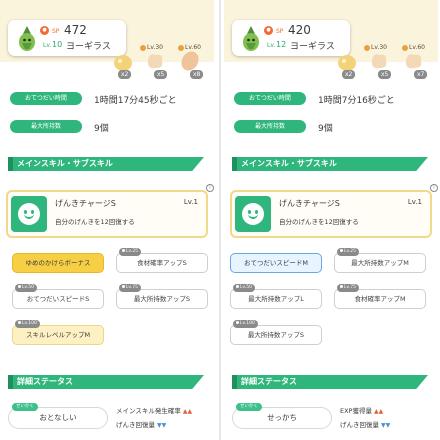 The height and width of the screenshot is (440, 440). Describe the element at coordinates (67, 38) in the screenshot. I see `pokemon-card: ● SP 472 Lv. 10 ヨーギラス` at that location.